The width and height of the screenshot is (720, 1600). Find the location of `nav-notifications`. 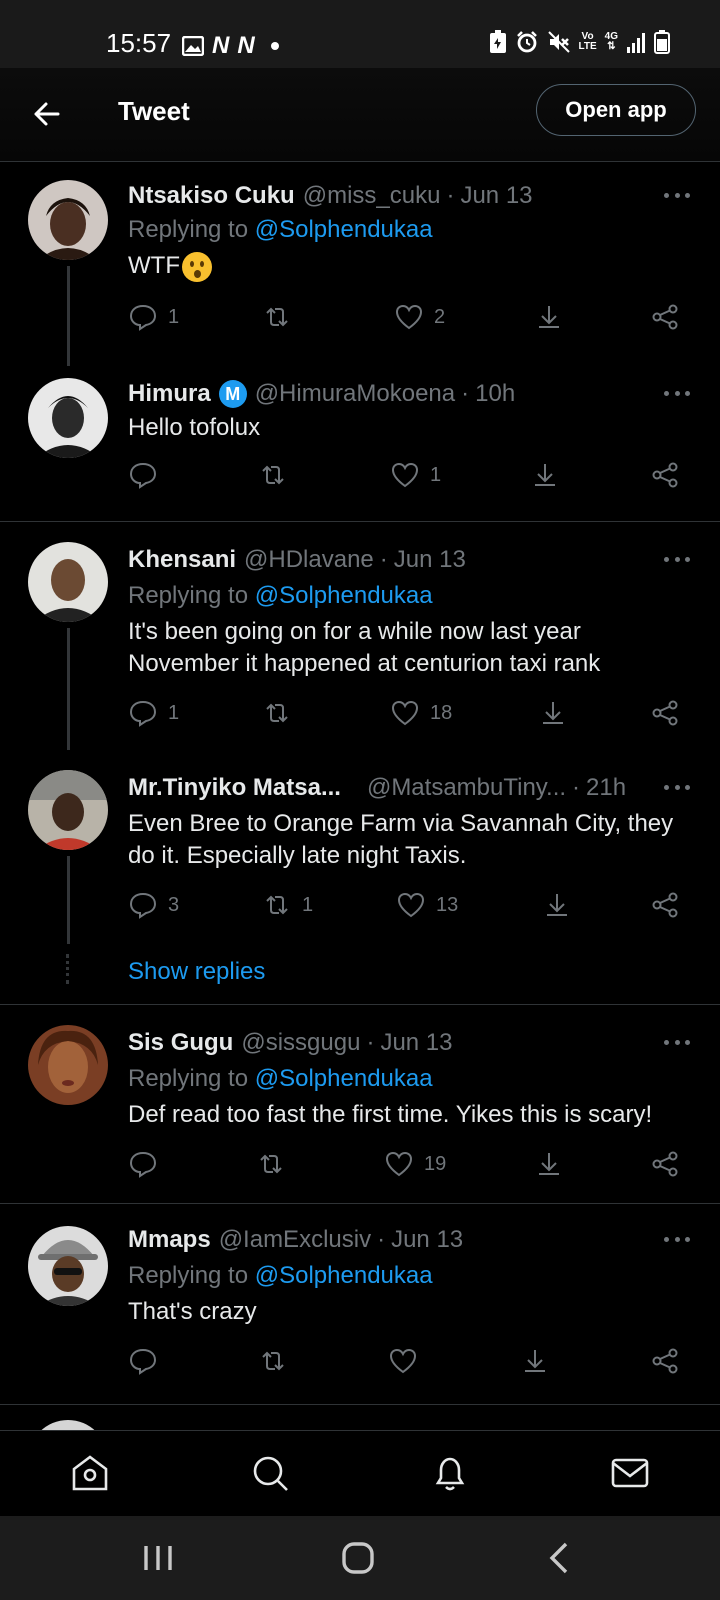

nav-notifications is located at coordinates (450, 1473).